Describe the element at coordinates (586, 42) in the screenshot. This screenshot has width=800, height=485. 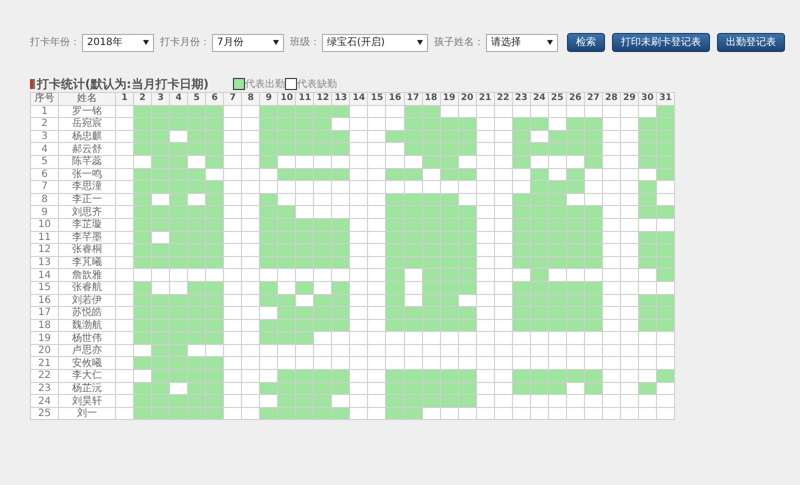
I see `action-button: 检索` at that location.